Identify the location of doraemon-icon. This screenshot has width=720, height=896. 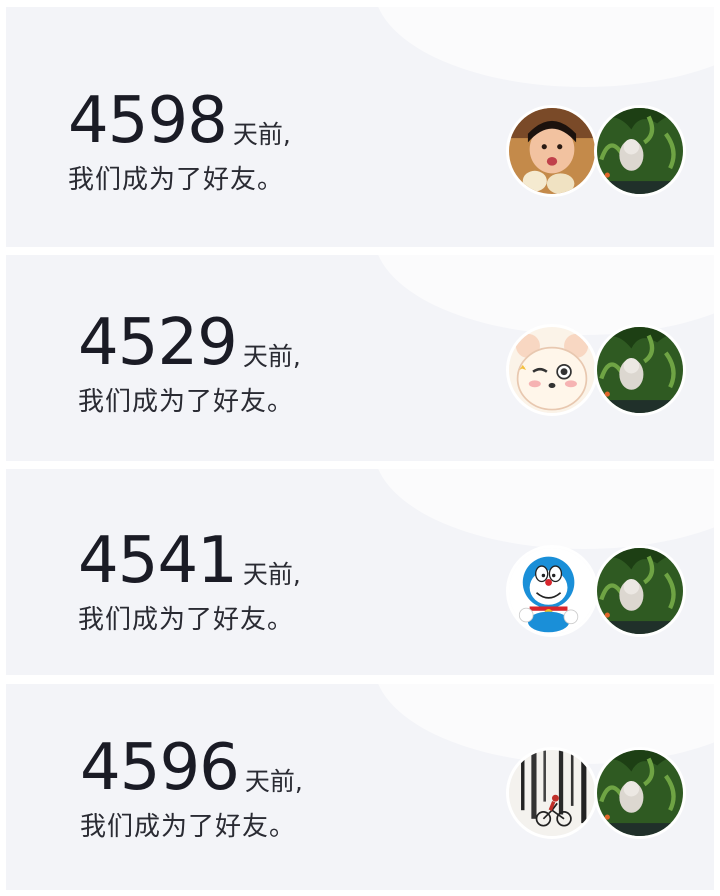
(552, 591).